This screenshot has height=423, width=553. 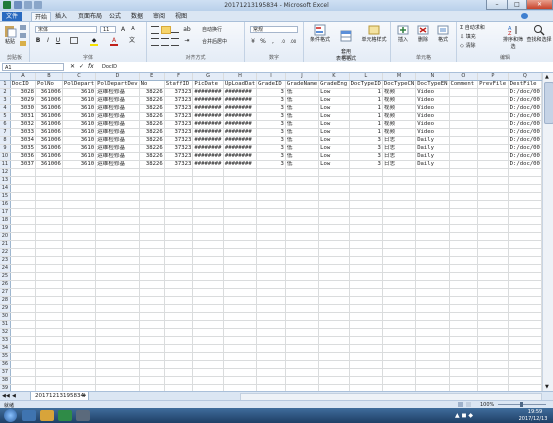 I want to click on cell: 1, so click(x=366, y=108).